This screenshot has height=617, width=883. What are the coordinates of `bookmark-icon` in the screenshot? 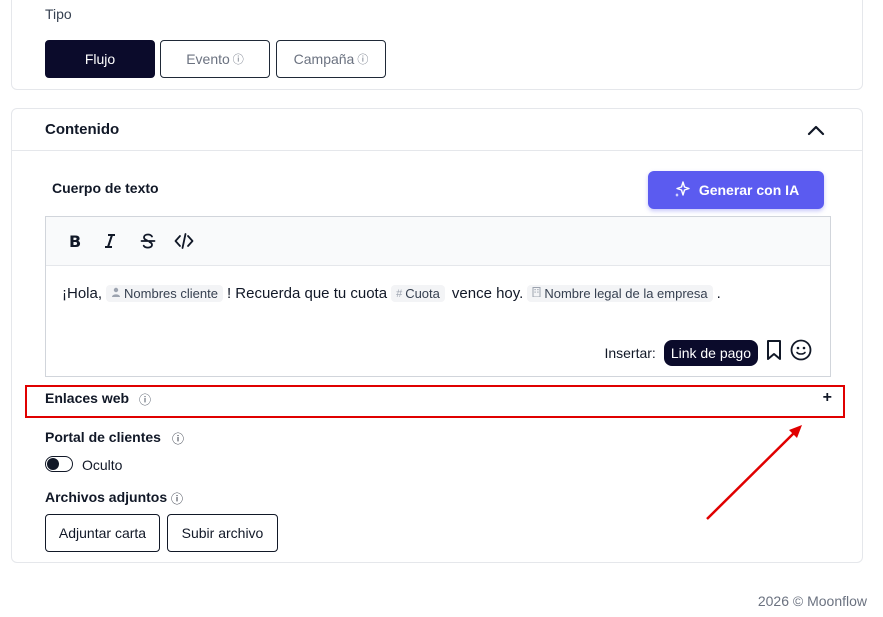 It's located at (774, 352).